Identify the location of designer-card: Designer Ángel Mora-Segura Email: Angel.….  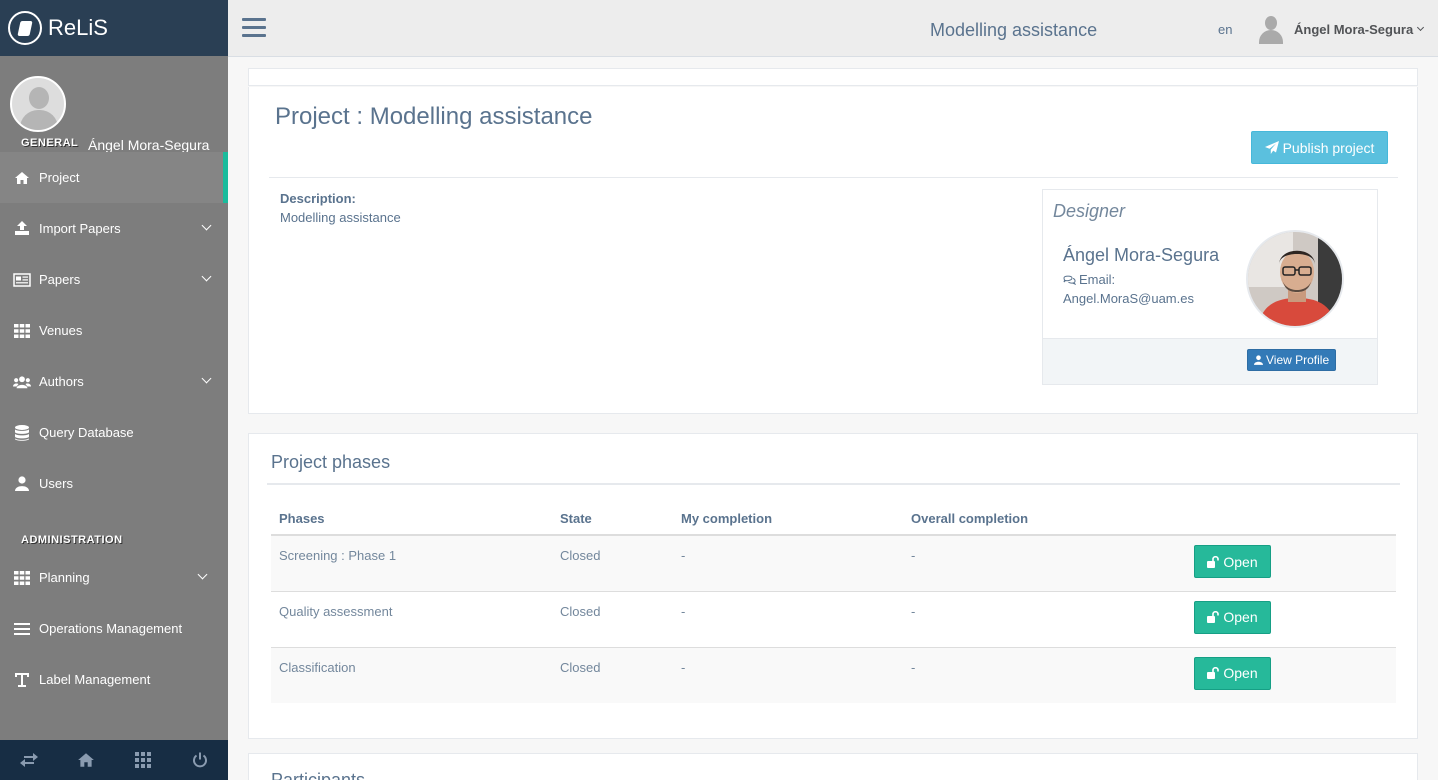
(1210, 287).